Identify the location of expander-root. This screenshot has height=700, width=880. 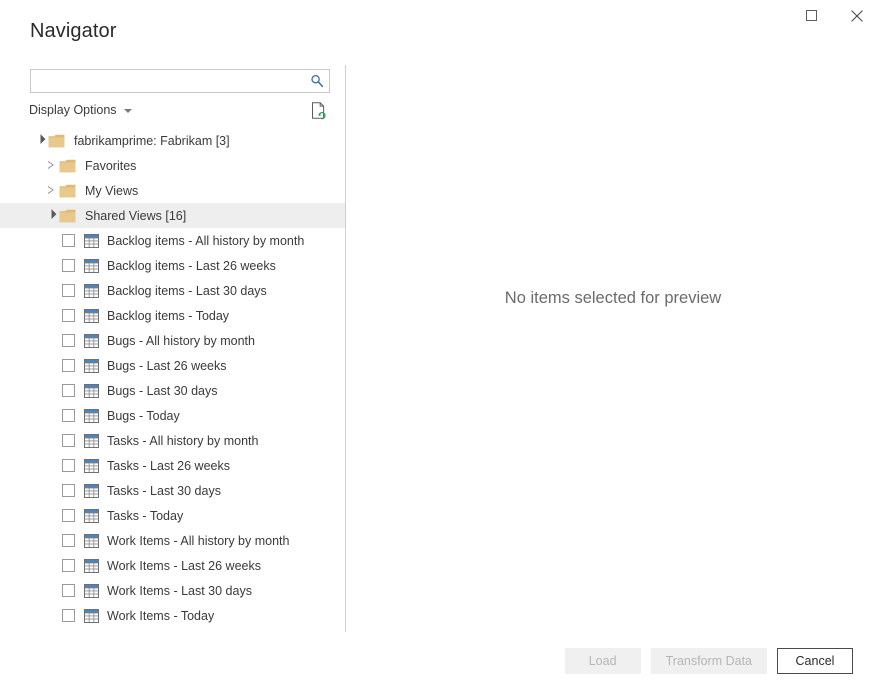
(40, 140).